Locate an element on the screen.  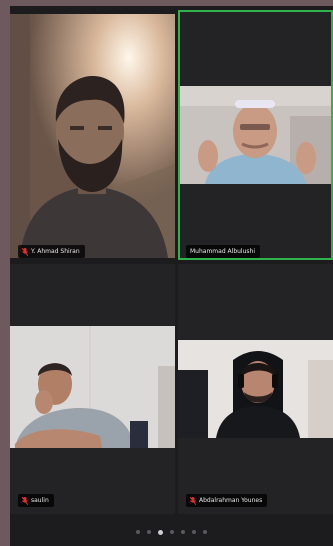
participant-name-tag-3: saulin is located at coordinates (36, 500).